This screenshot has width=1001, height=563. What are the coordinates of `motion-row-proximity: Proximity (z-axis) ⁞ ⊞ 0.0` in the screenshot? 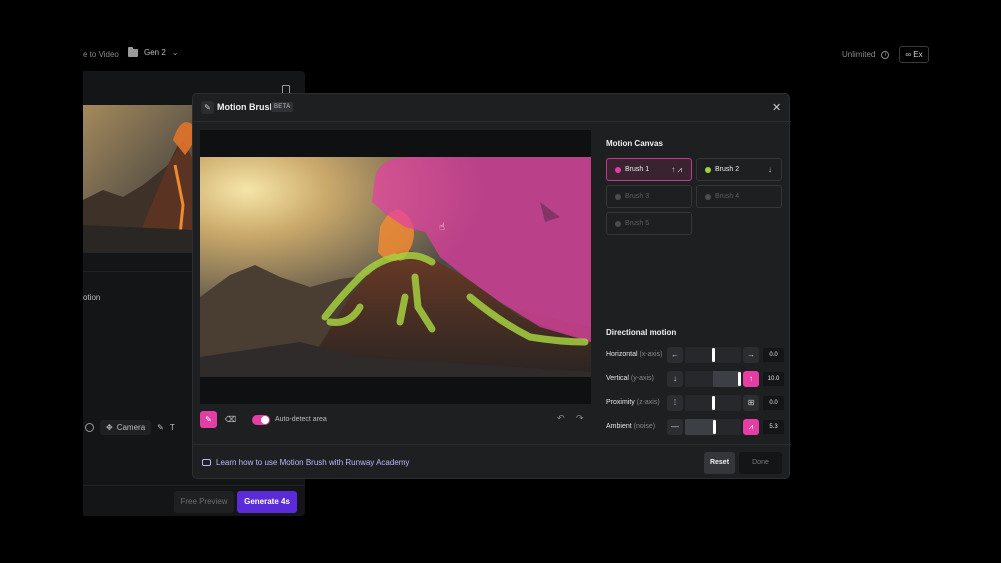 It's located at (695, 403).